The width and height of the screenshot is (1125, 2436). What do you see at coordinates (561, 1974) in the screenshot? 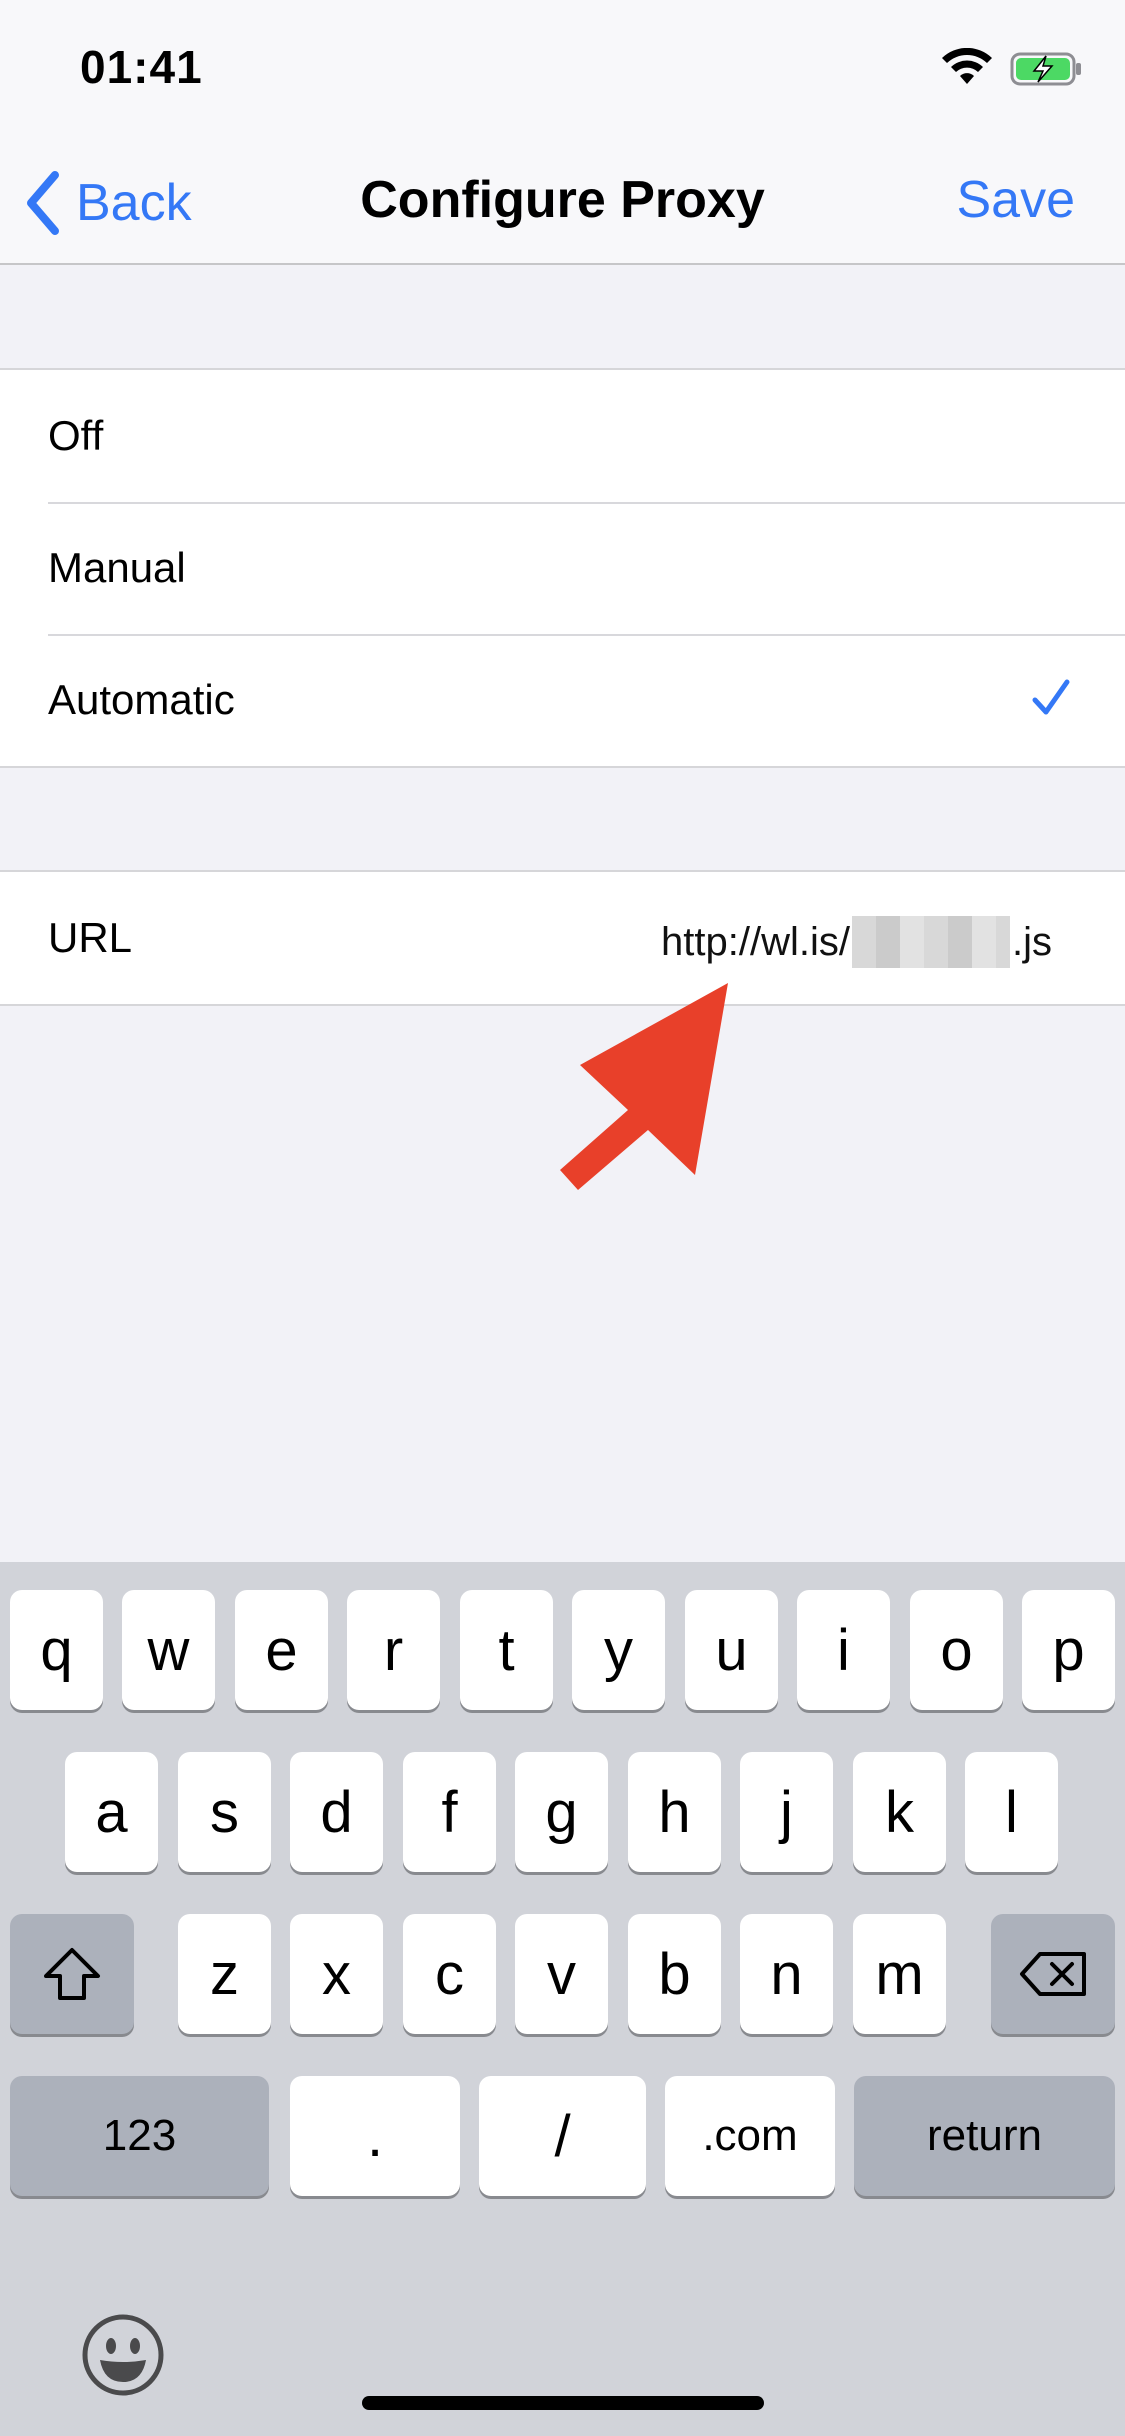
I see `key-v: v` at bounding box center [561, 1974].